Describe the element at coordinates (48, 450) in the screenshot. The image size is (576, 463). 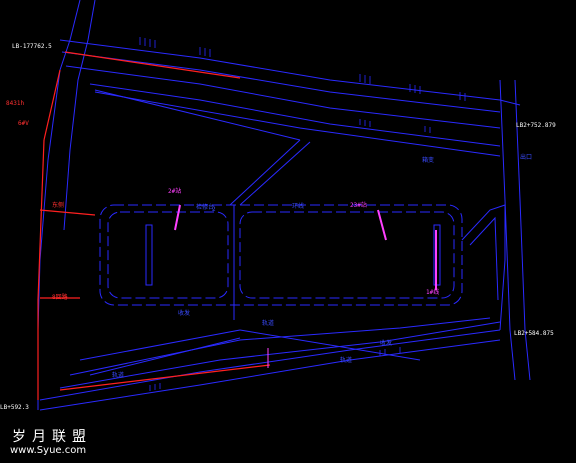
I see `watermark-url: www.Syue.com` at that location.